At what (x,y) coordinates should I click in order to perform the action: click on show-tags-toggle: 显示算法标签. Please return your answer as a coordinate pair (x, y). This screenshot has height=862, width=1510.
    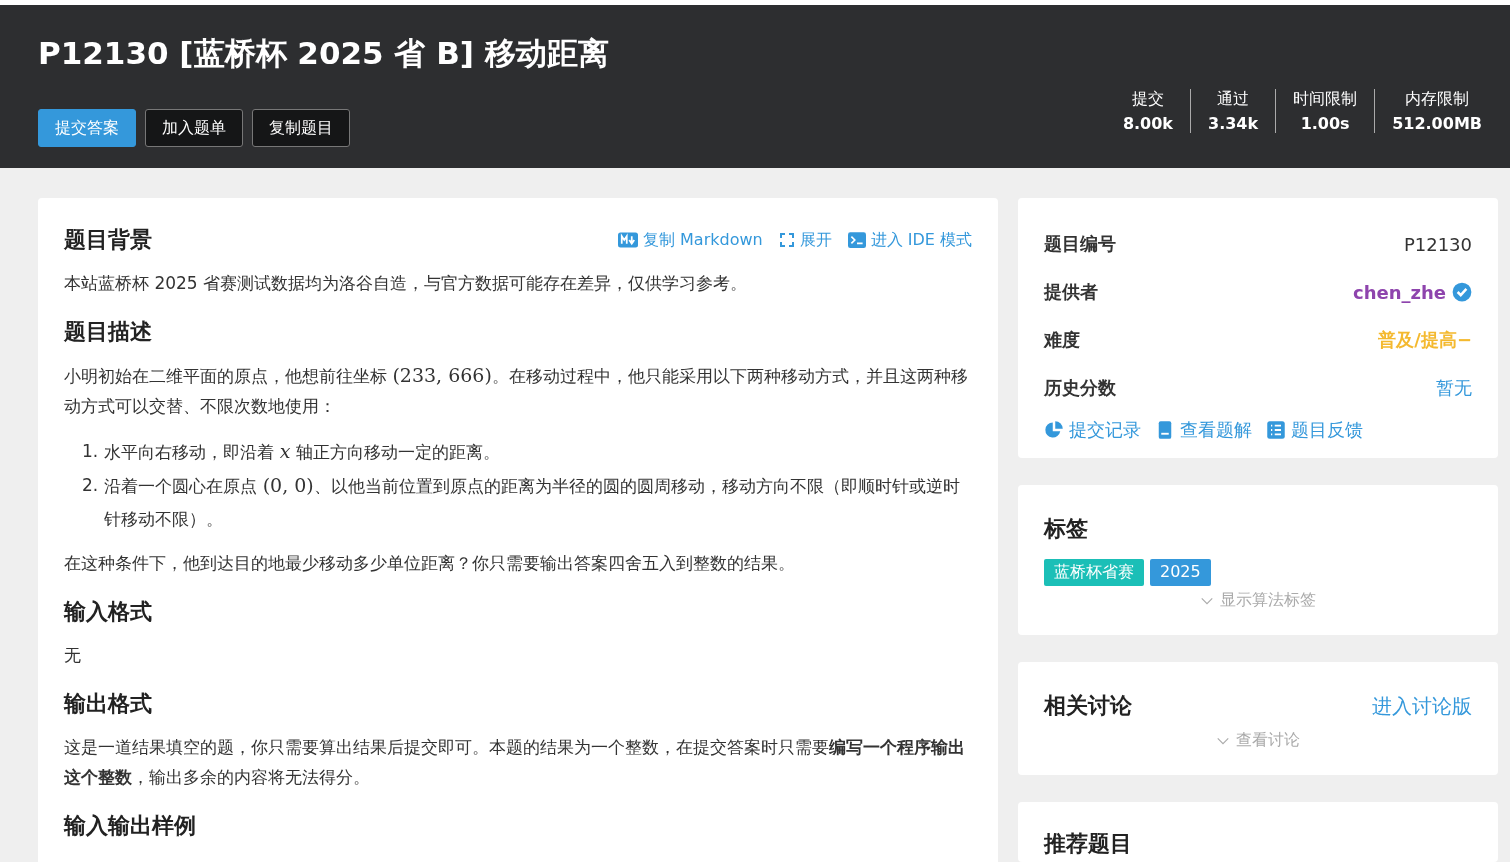
    Looking at the image, I should click on (1258, 600).